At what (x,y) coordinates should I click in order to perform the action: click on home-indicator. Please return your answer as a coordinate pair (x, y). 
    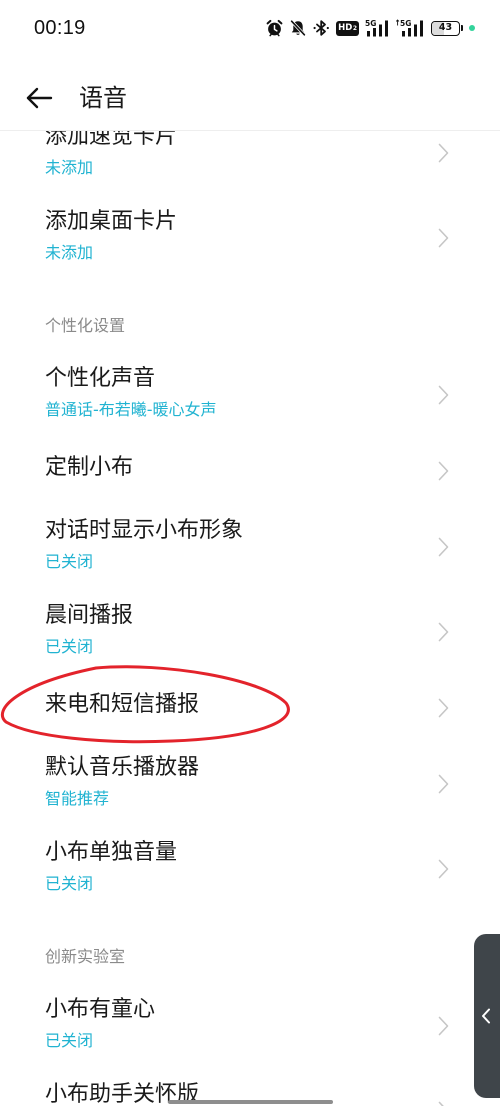
    Looking at the image, I should click on (250, 1102).